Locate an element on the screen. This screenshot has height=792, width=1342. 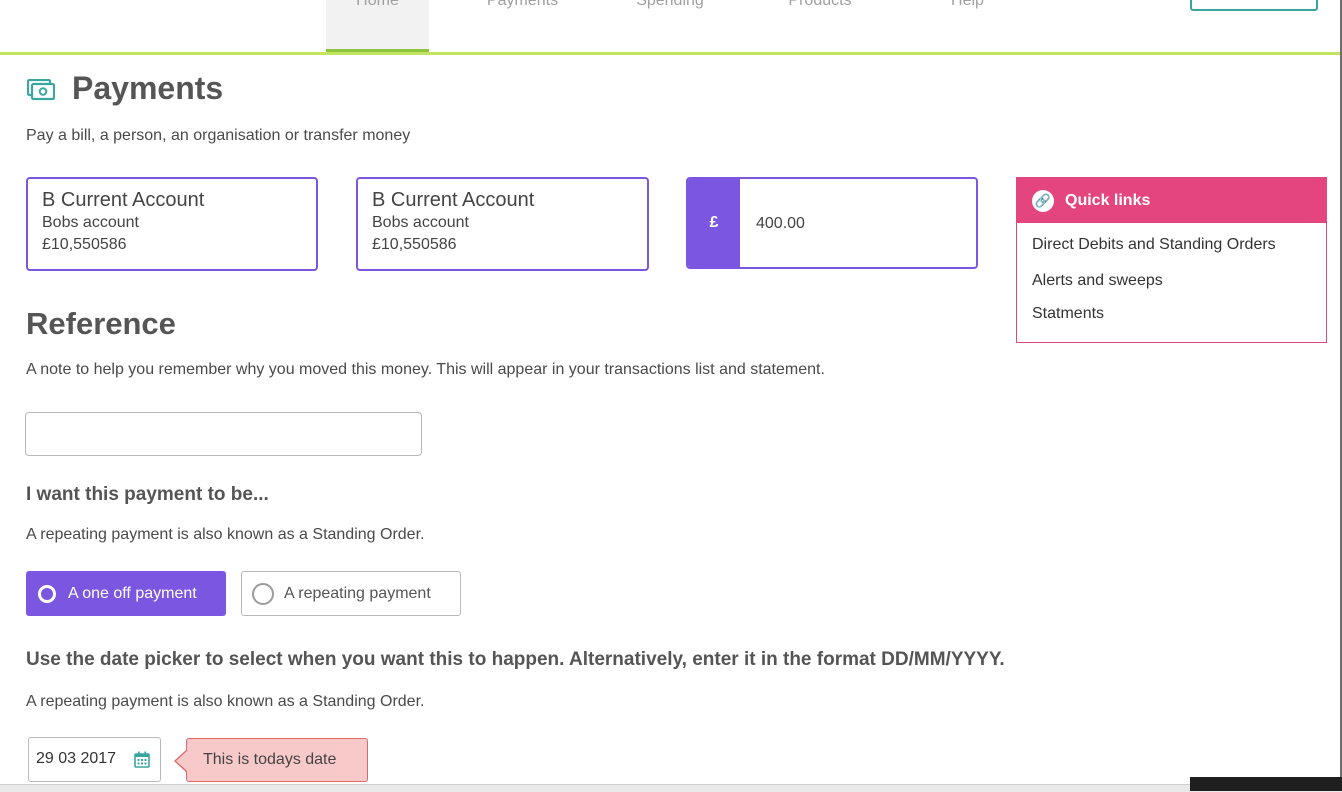
nav-spending-label: Spending is located at coordinates (670, 4).